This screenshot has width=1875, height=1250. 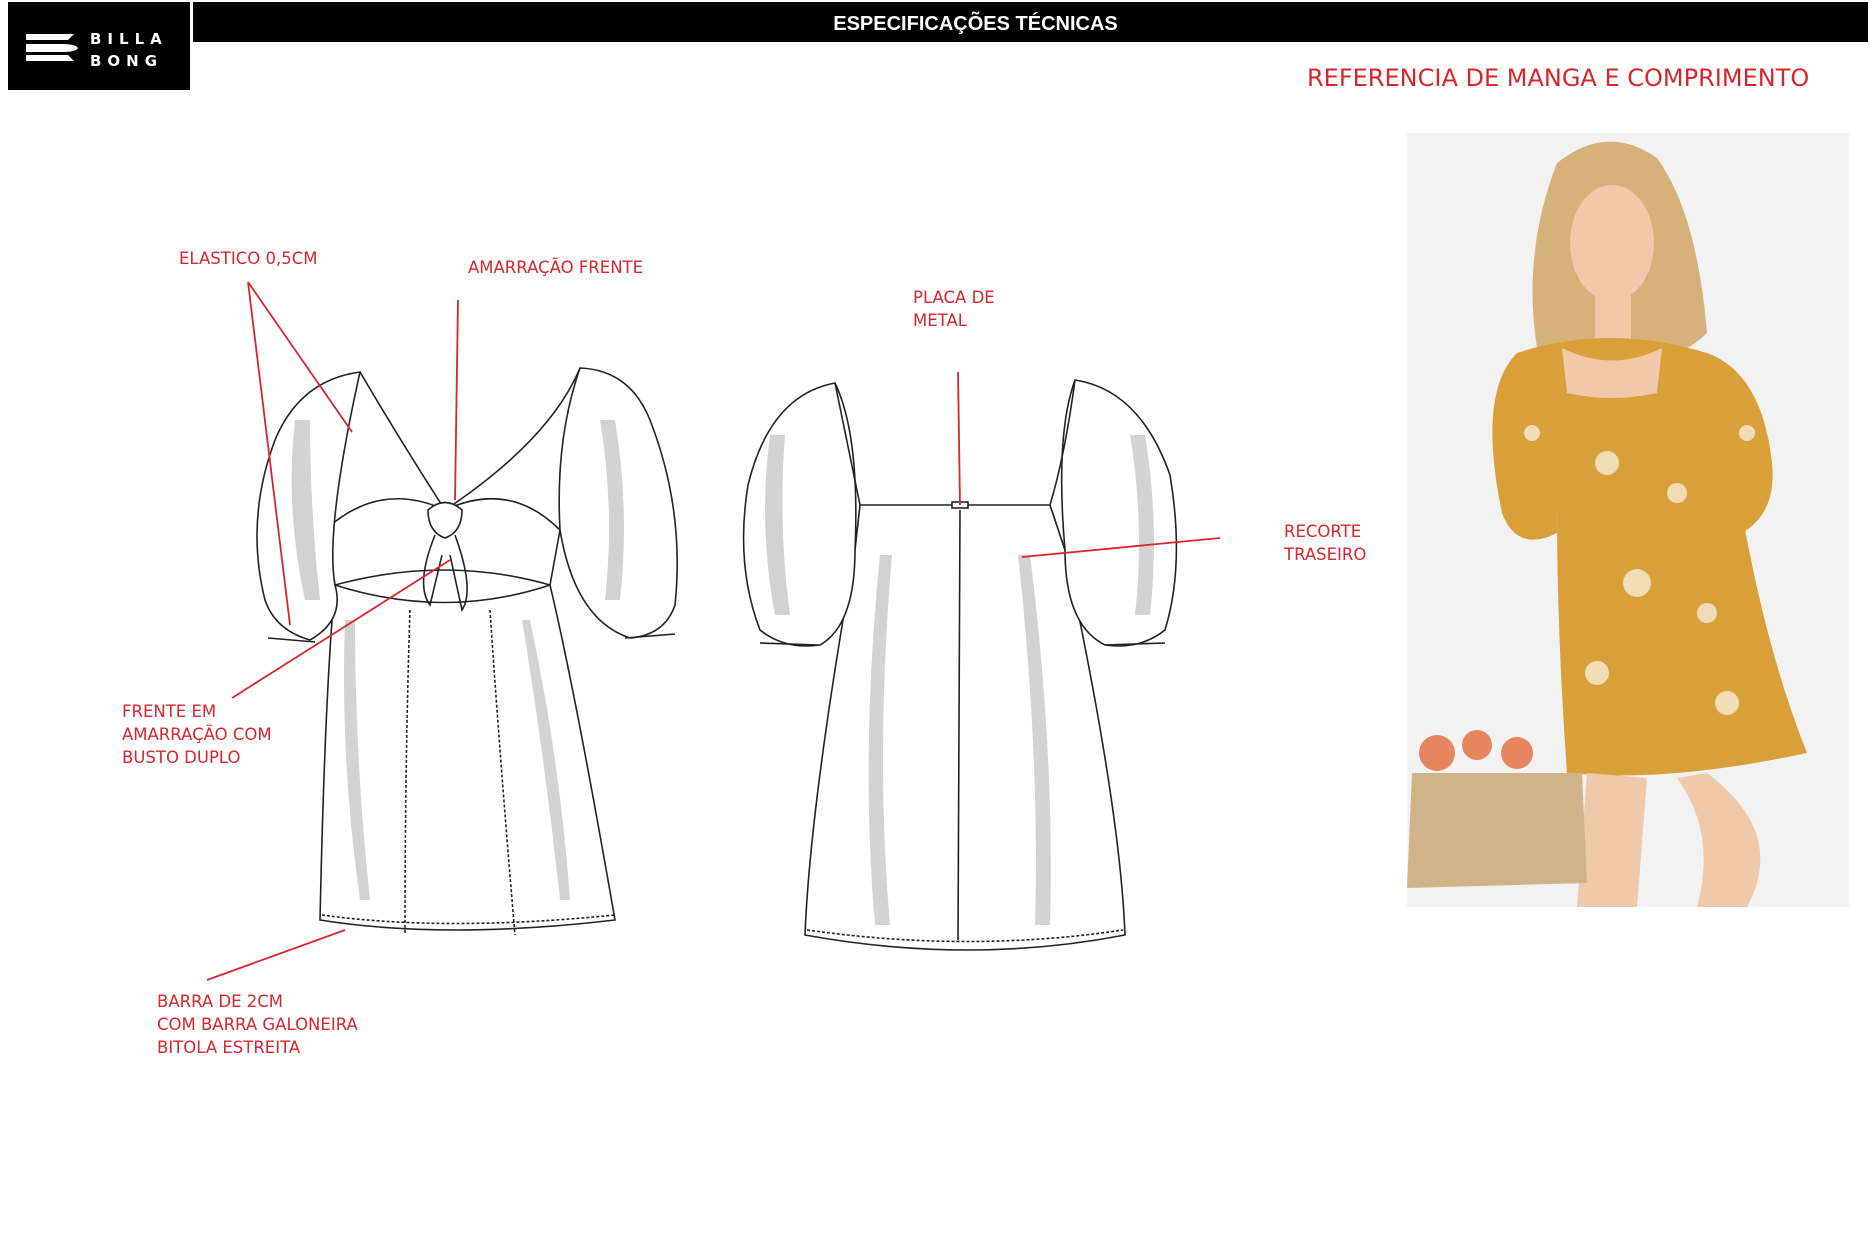 I want to click on label-frente-amarracao: FRENTE EM AMARRAÇÃO COM BUSTO DUPLO, so click(x=197, y=734).